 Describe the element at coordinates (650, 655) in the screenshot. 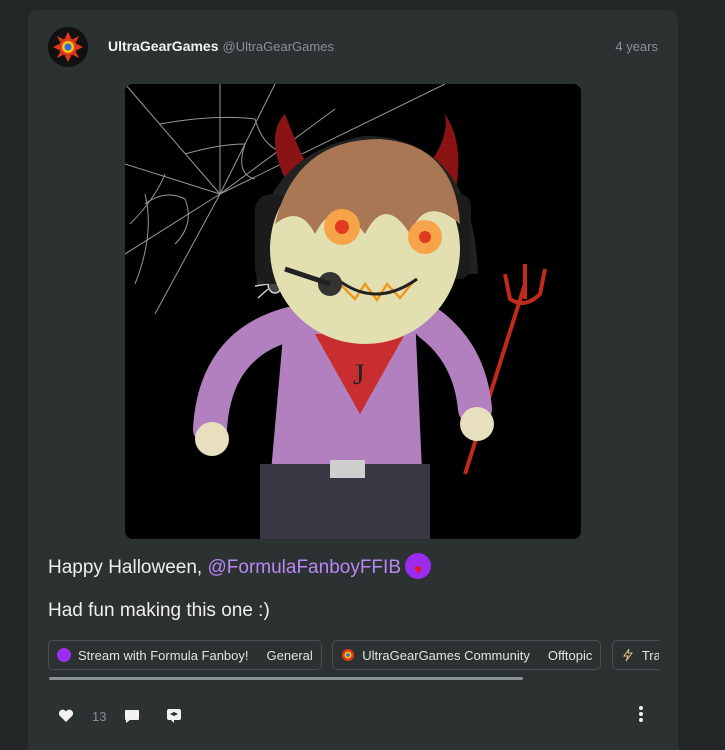

I see `chip-label: Trash` at that location.